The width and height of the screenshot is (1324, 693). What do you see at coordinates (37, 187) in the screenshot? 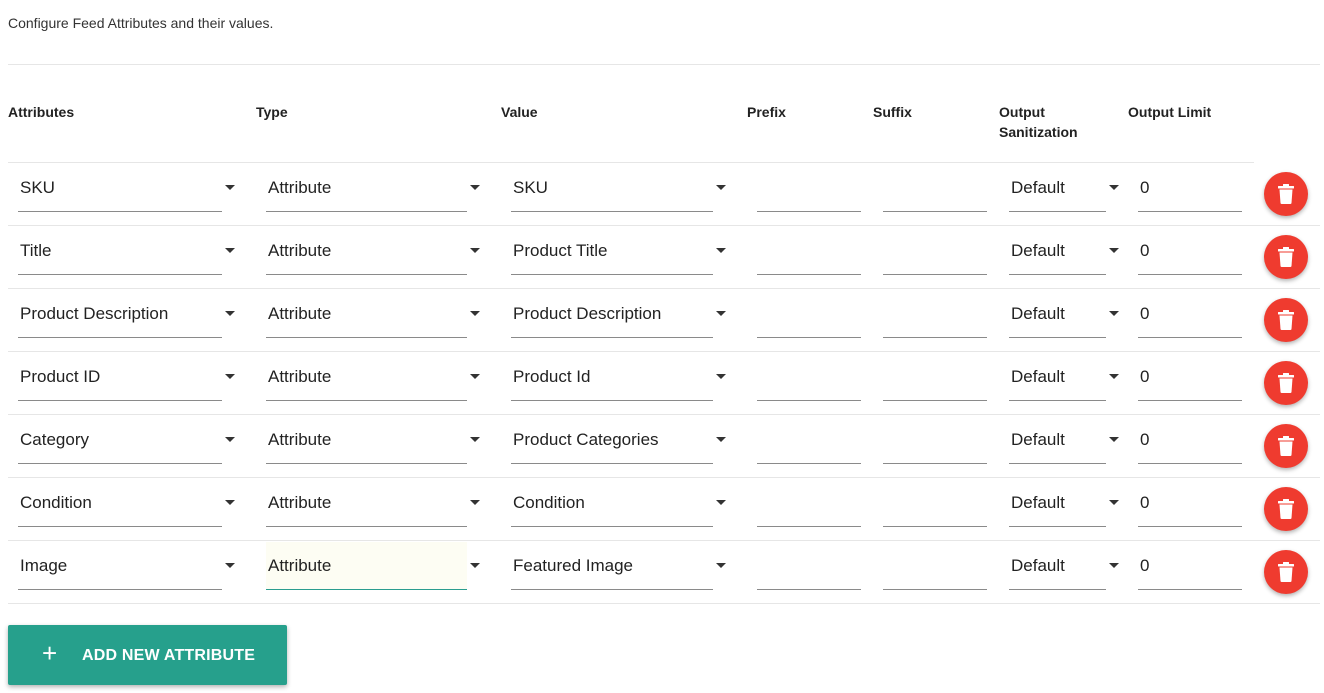
I see `attribute-select-value: SKU` at bounding box center [37, 187].